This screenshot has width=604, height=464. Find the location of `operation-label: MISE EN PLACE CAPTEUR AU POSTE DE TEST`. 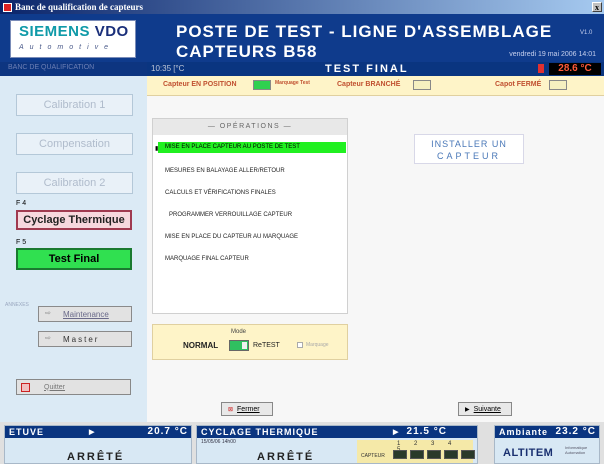

operation-label: MISE EN PLACE CAPTEUR AU POSTE DE TEST is located at coordinates (232, 147).